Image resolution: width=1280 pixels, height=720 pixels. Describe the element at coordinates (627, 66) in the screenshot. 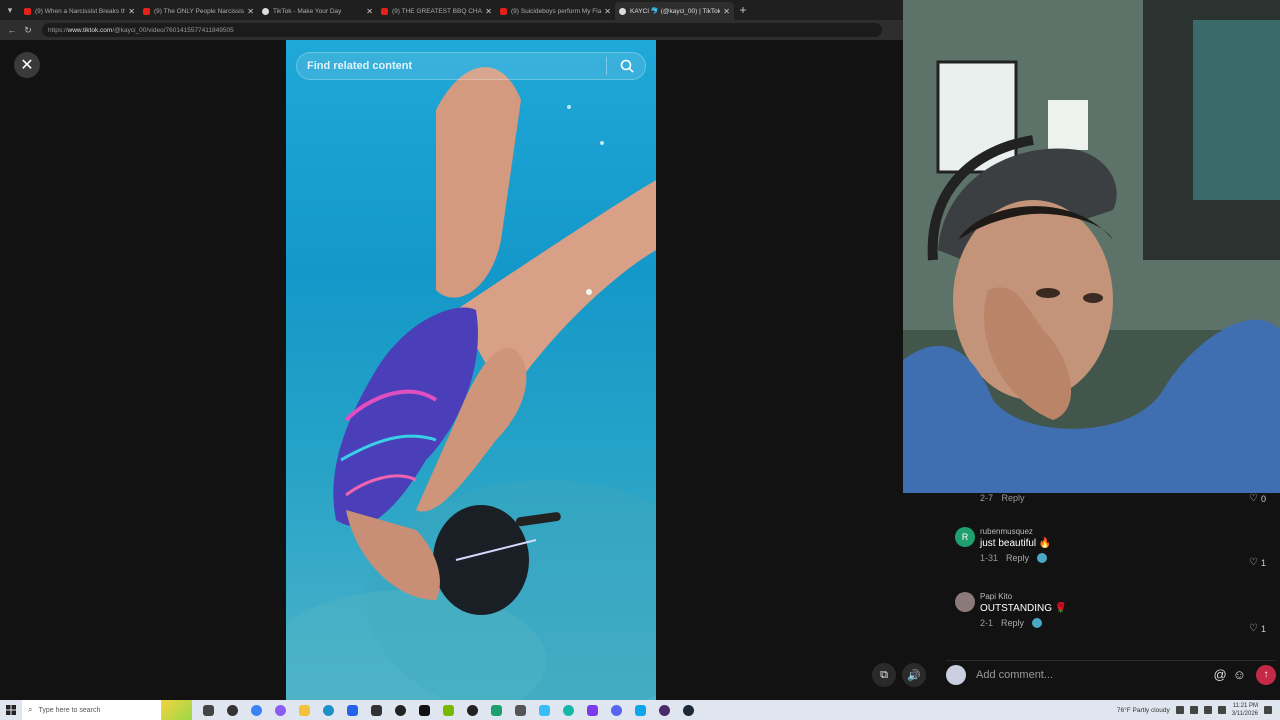

I see `search-icon` at that location.